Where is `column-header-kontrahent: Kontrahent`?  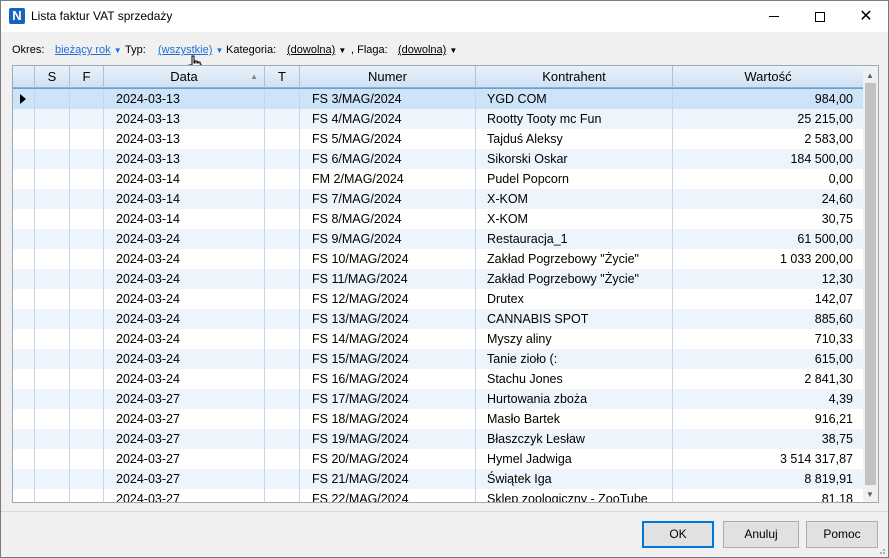 column-header-kontrahent: Kontrahent is located at coordinates (574, 77).